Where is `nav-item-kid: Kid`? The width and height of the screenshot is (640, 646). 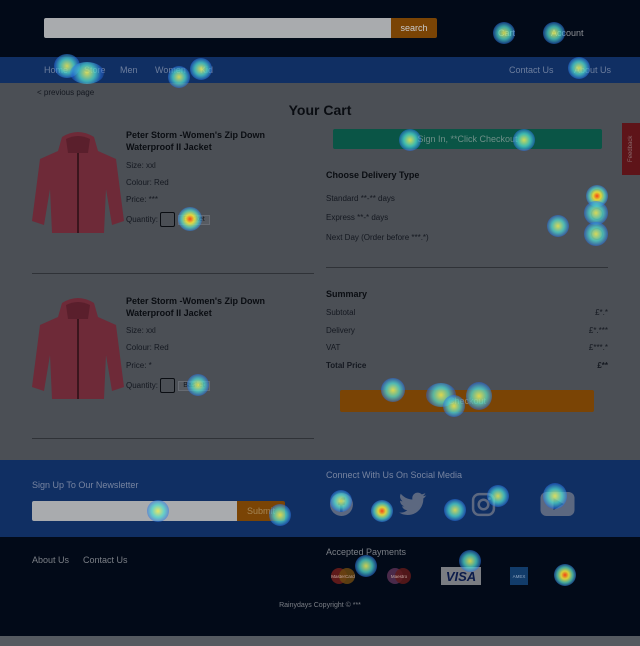
nav-item-kid: Kid is located at coordinates (206, 70).